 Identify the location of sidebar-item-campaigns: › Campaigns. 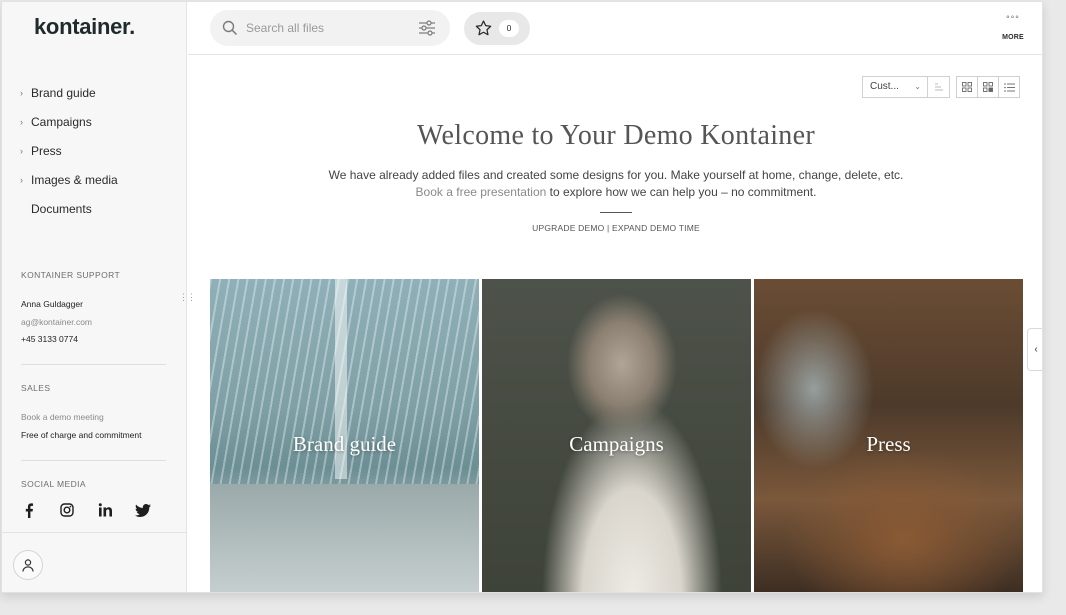
(69, 121).